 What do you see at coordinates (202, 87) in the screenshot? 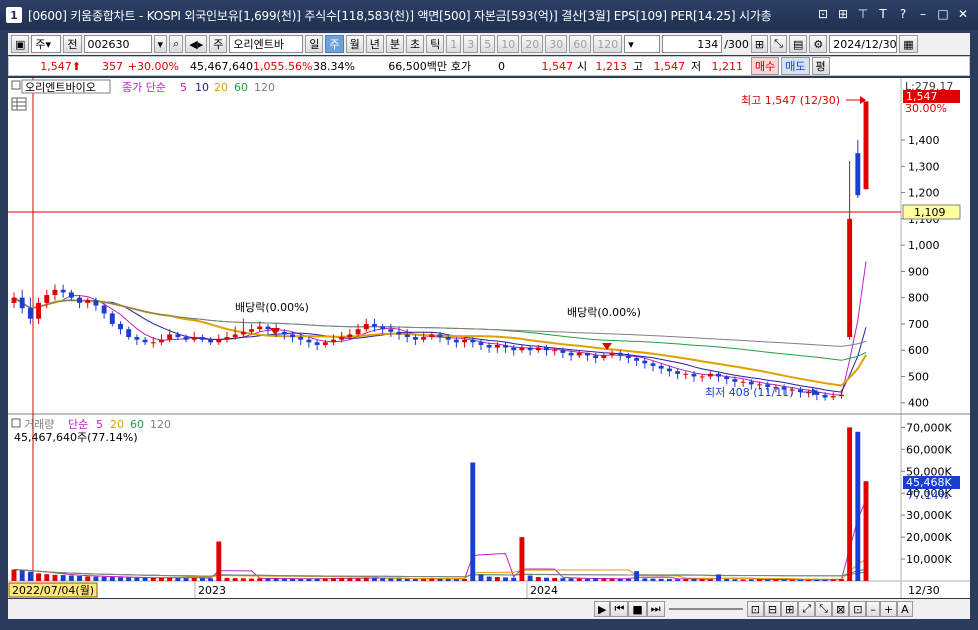
I see `ma10-legend: 10` at bounding box center [202, 87].